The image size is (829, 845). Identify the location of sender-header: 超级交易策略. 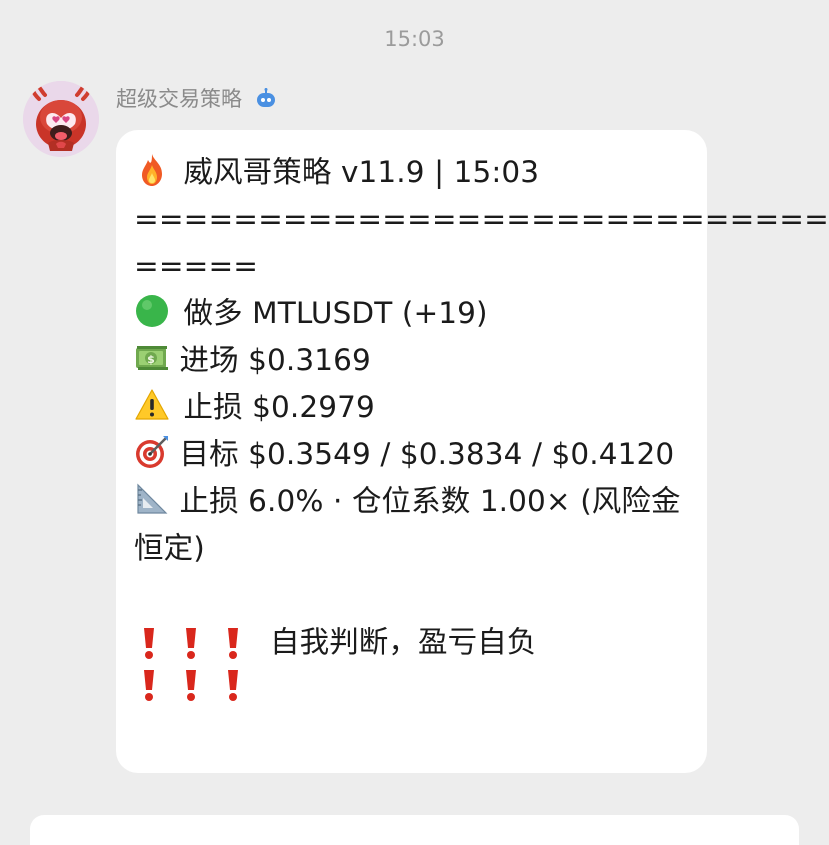
(197, 99).